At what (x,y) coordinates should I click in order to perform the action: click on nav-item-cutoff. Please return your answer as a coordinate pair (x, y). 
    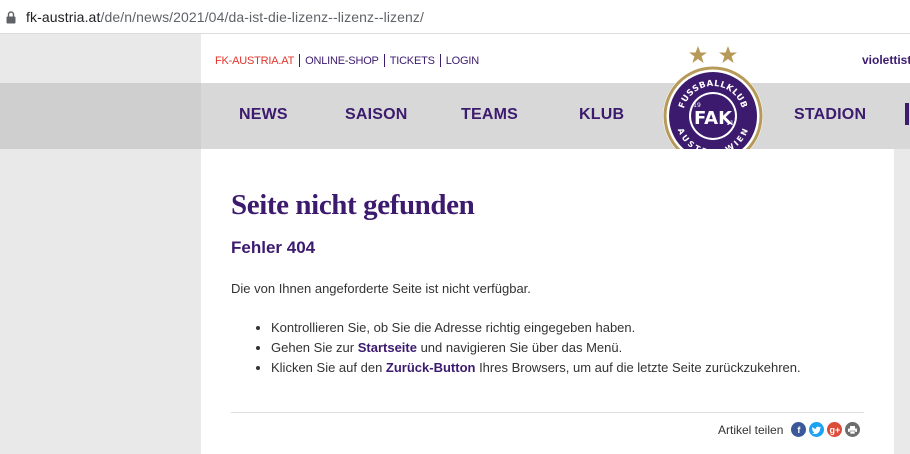
    Looking at the image, I should click on (907, 114).